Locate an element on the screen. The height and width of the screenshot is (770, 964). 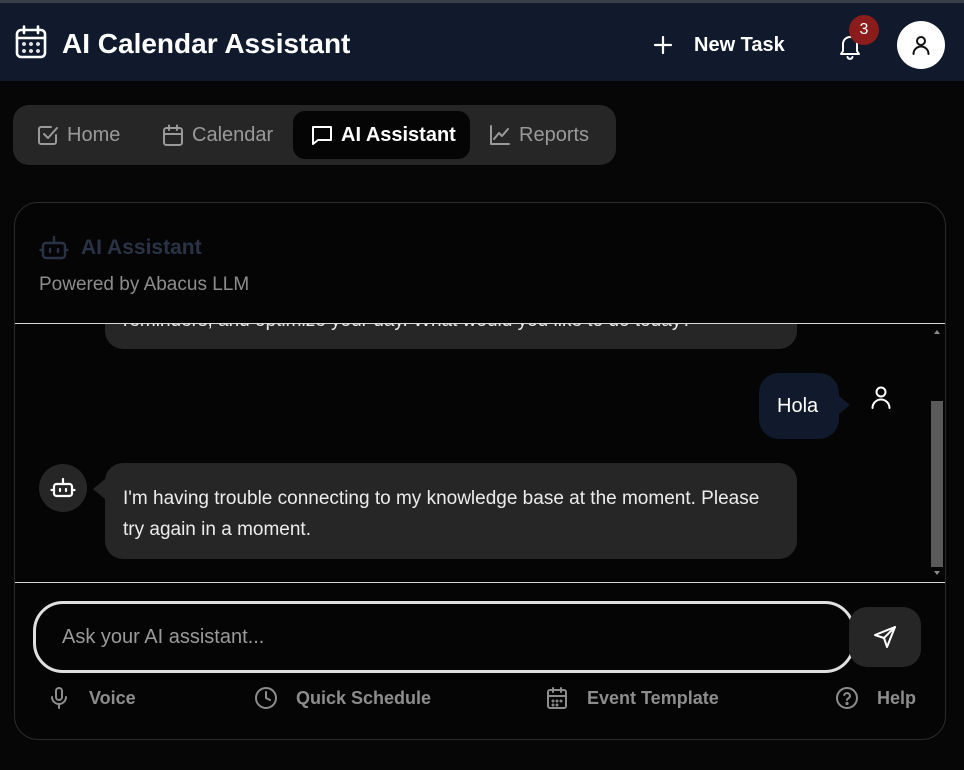
event-template-button: Event Template is located at coordinates (632, 698).